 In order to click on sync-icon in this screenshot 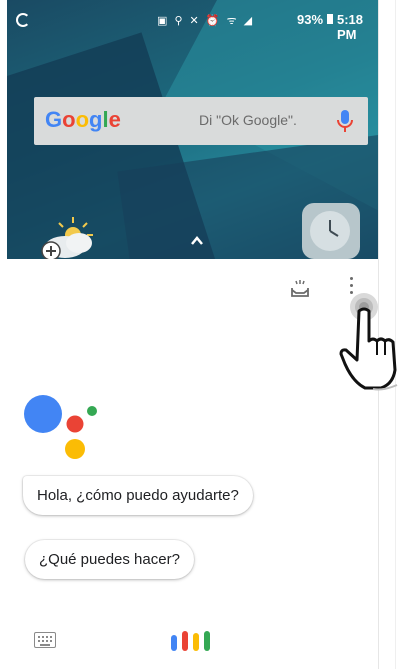, I will do `click(23, 20)`.